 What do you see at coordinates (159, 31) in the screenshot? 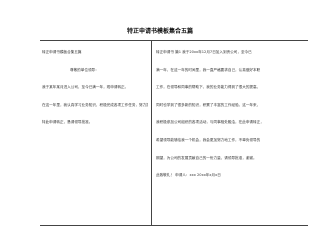
I see `page-title: 特正申请书模板集合五篇` at bounding box center [159, 31].